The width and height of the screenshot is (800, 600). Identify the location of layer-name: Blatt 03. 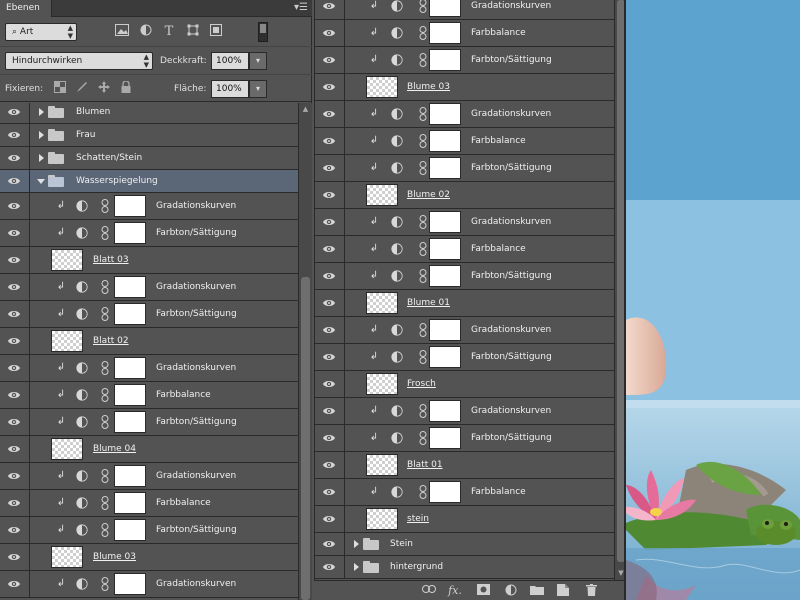
(111, 260).